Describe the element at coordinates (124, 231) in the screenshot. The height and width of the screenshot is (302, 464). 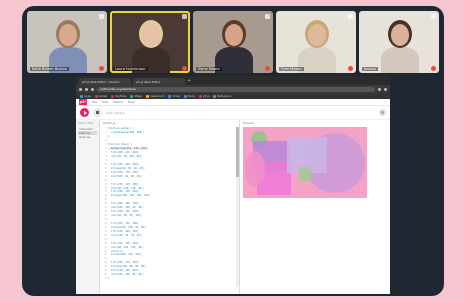
I see `code-text: fill(140, 160, 230);` at that location.